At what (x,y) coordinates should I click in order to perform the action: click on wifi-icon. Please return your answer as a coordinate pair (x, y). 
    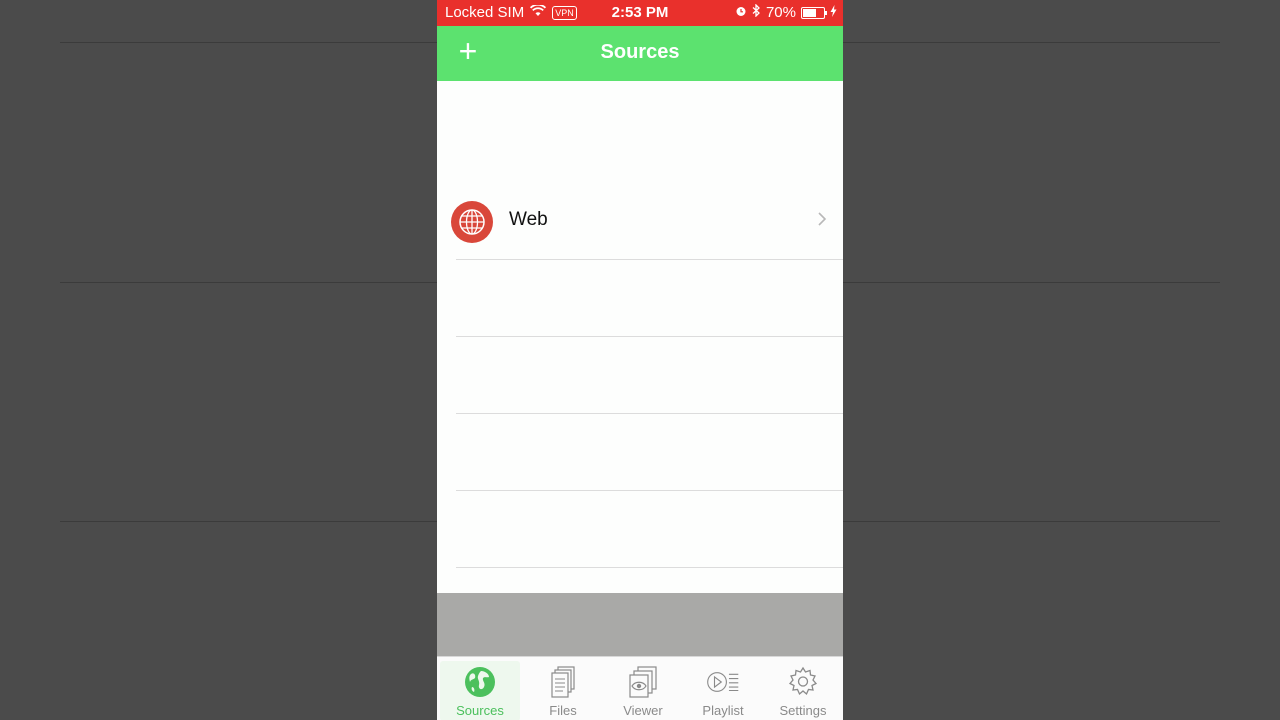
    Looking at the image, I should click on (538, 12).